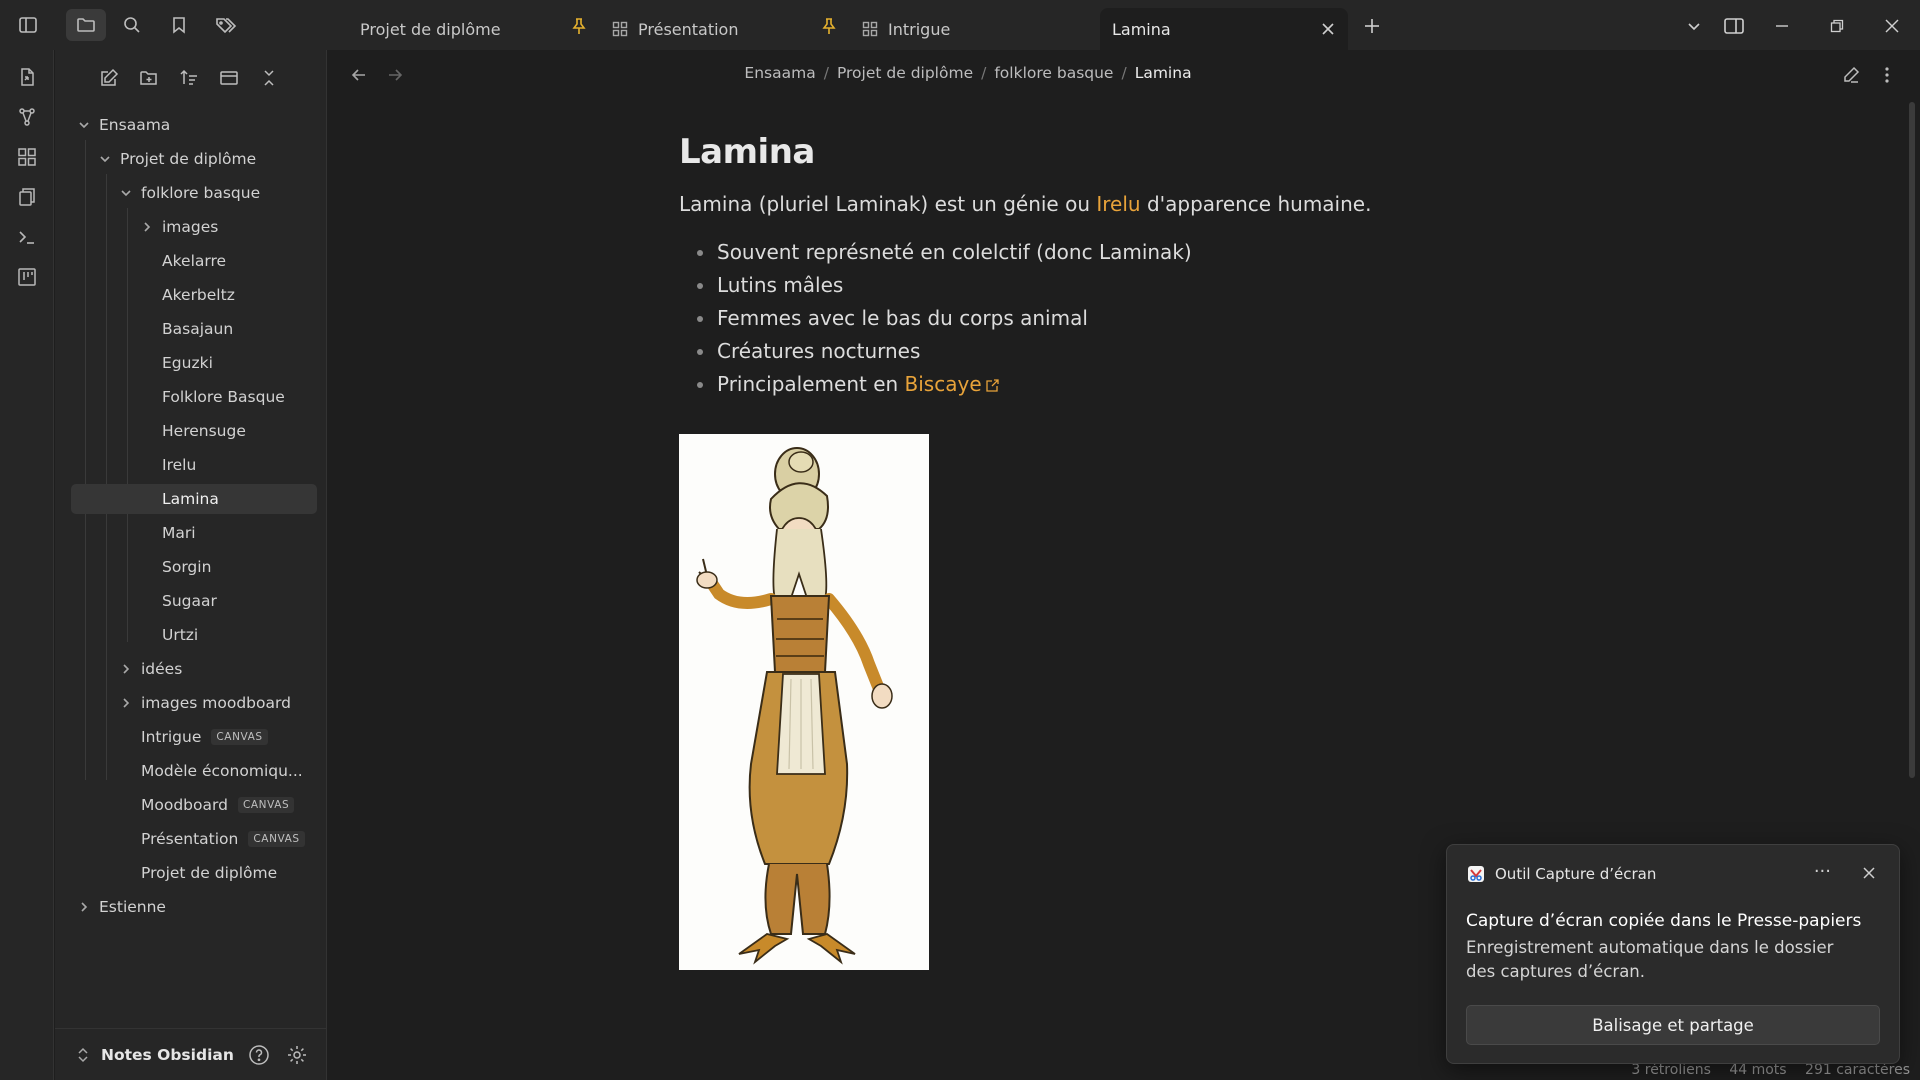 The image size is (1920, 1080). I want to click on tree-file-selected: Lamina, so click(194, 499).